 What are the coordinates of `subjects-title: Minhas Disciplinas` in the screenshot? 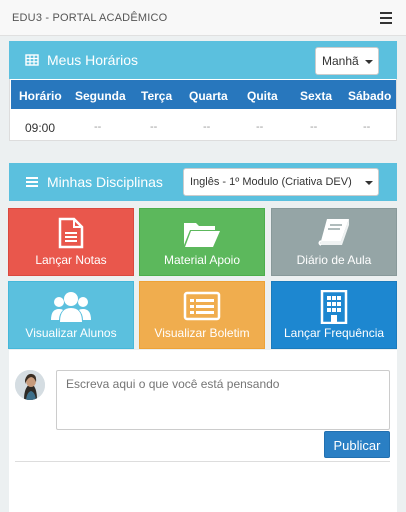 It's located at (105, 182).